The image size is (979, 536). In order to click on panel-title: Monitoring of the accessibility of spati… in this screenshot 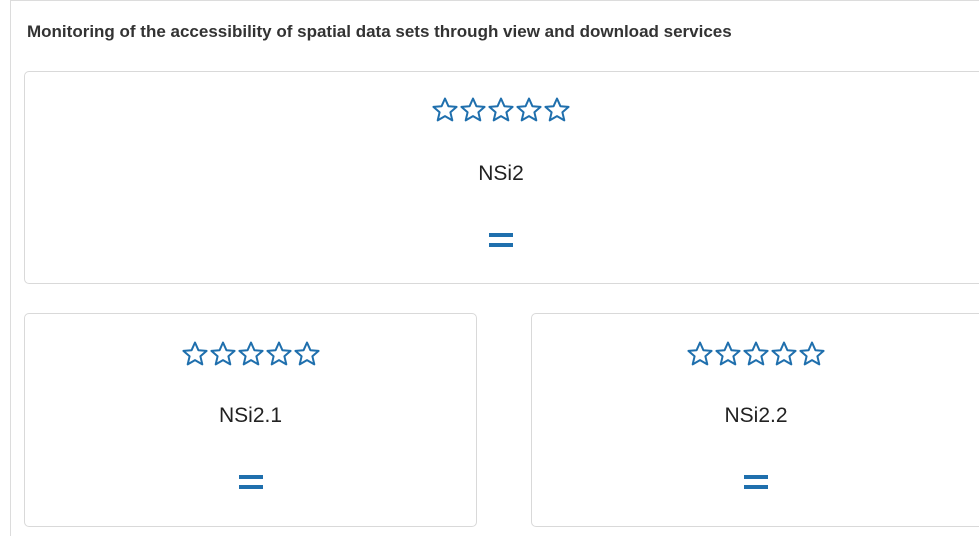, I will do `click(379, 31)`.